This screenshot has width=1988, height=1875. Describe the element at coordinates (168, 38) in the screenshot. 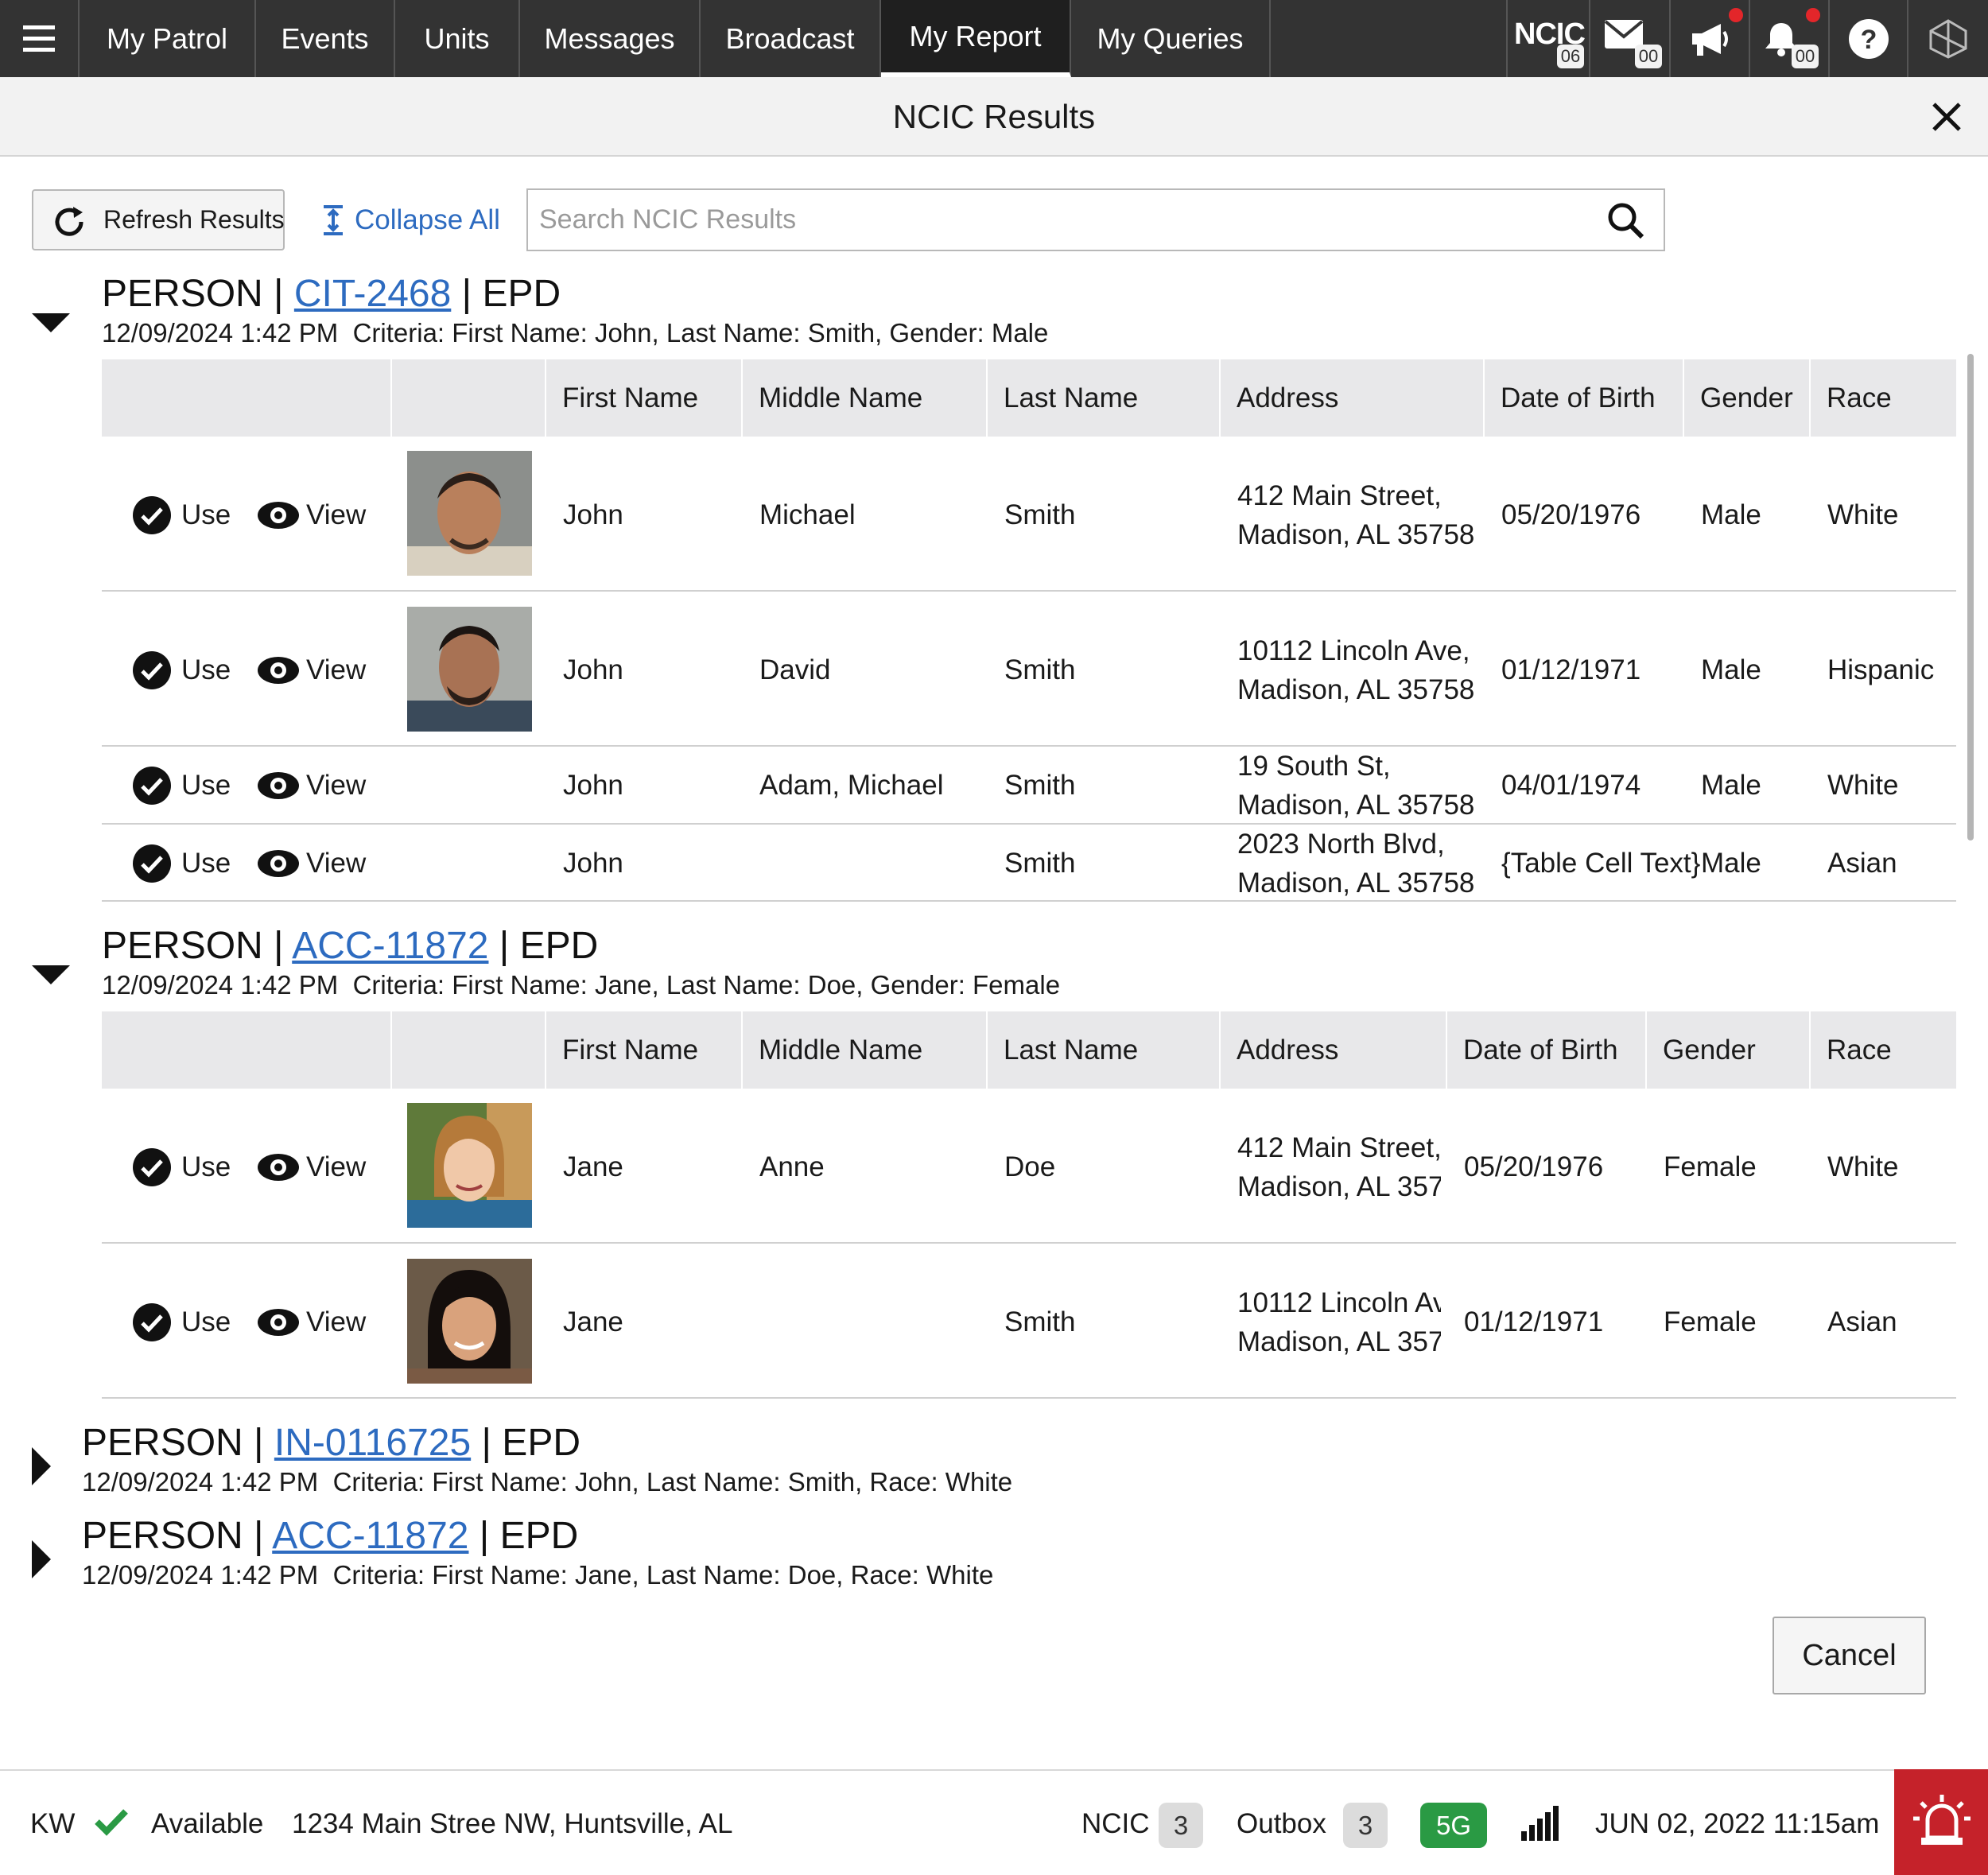

I see `tab-my-patrol: My Patrol` at that location.